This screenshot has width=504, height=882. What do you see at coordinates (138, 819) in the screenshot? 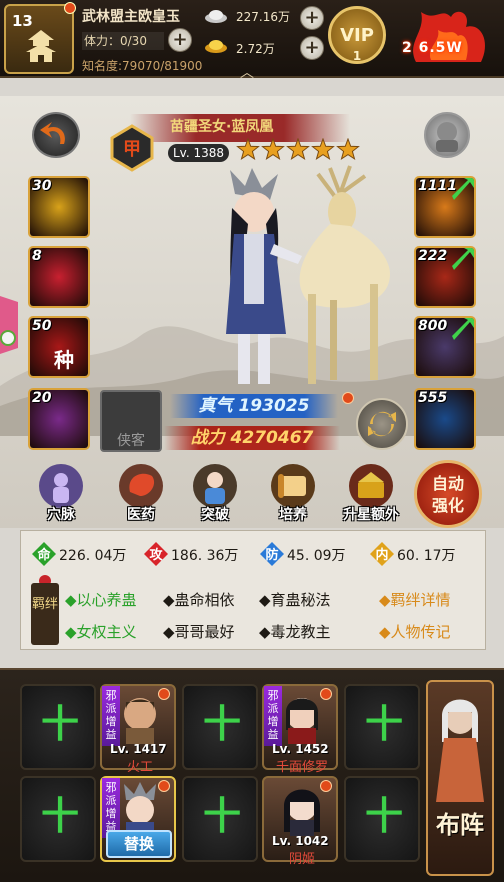
I see `lineup-slot-current: 邪派增益 替换` at bounding box center [138, 819].